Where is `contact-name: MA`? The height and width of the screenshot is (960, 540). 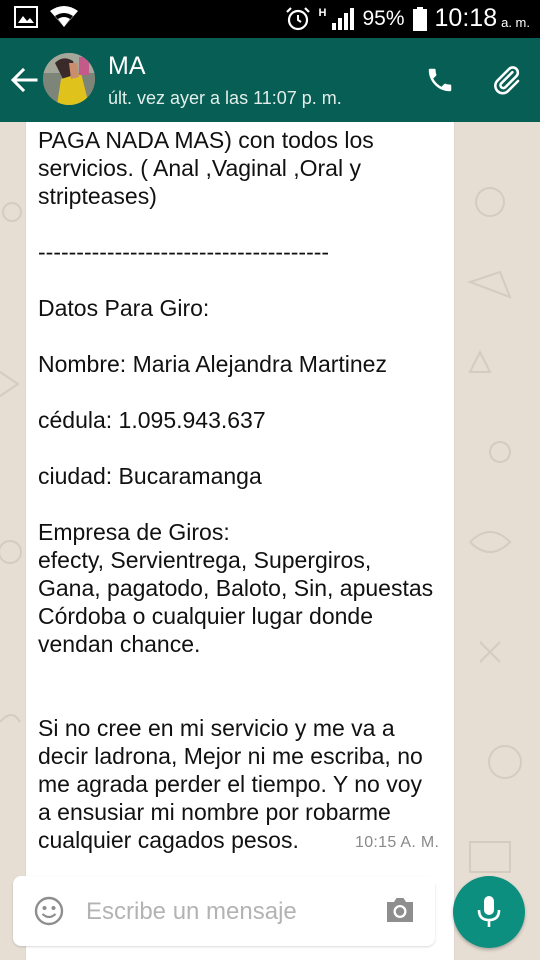
contact-name: MA is located at coordinates (127, 66).